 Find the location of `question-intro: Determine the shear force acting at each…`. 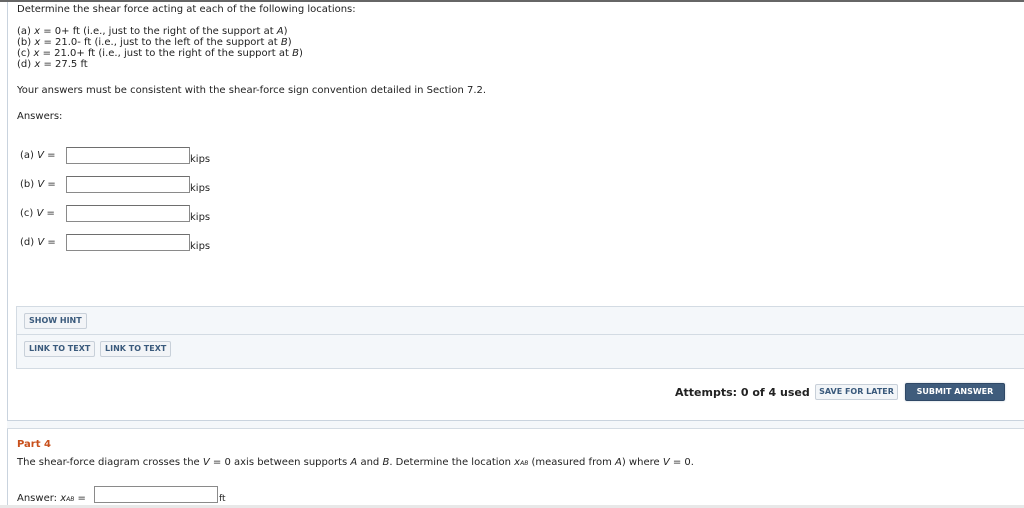

question-intro: Determine the shear force acting at each… is located at coordinates (186, 9).